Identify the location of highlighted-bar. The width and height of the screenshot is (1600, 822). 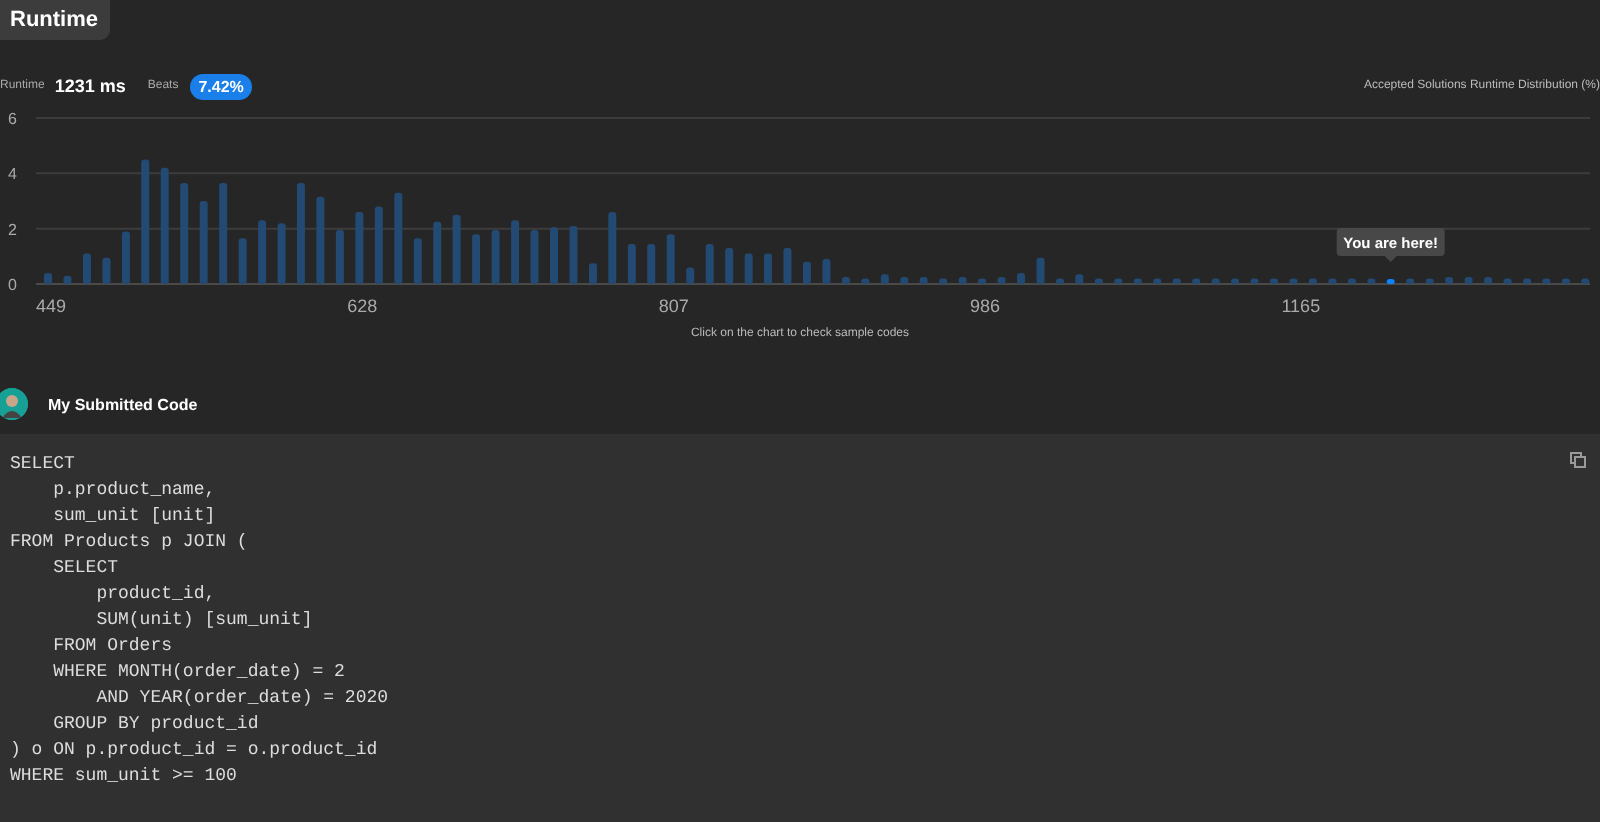
(1390, 281).